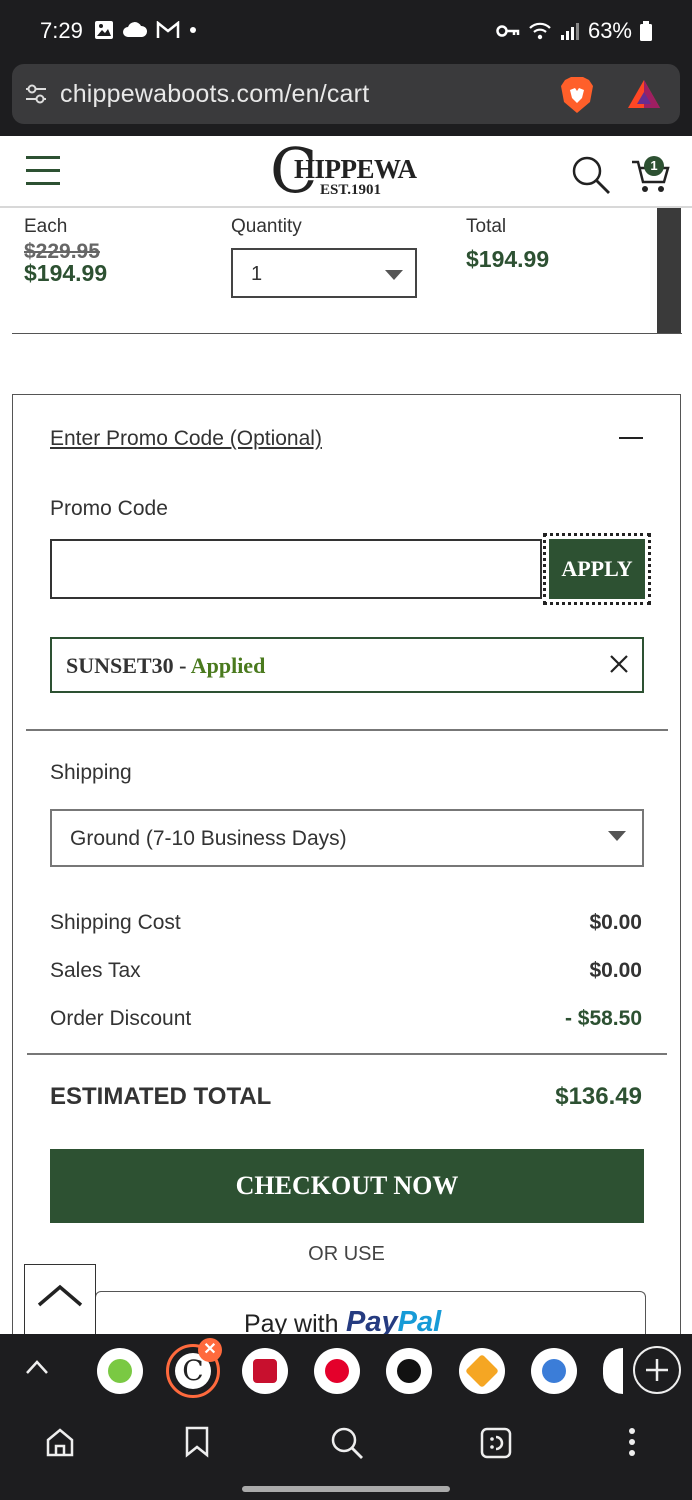 The image size is (692, 1500). I want to click on bookmark-icon, so click(197, 1442).